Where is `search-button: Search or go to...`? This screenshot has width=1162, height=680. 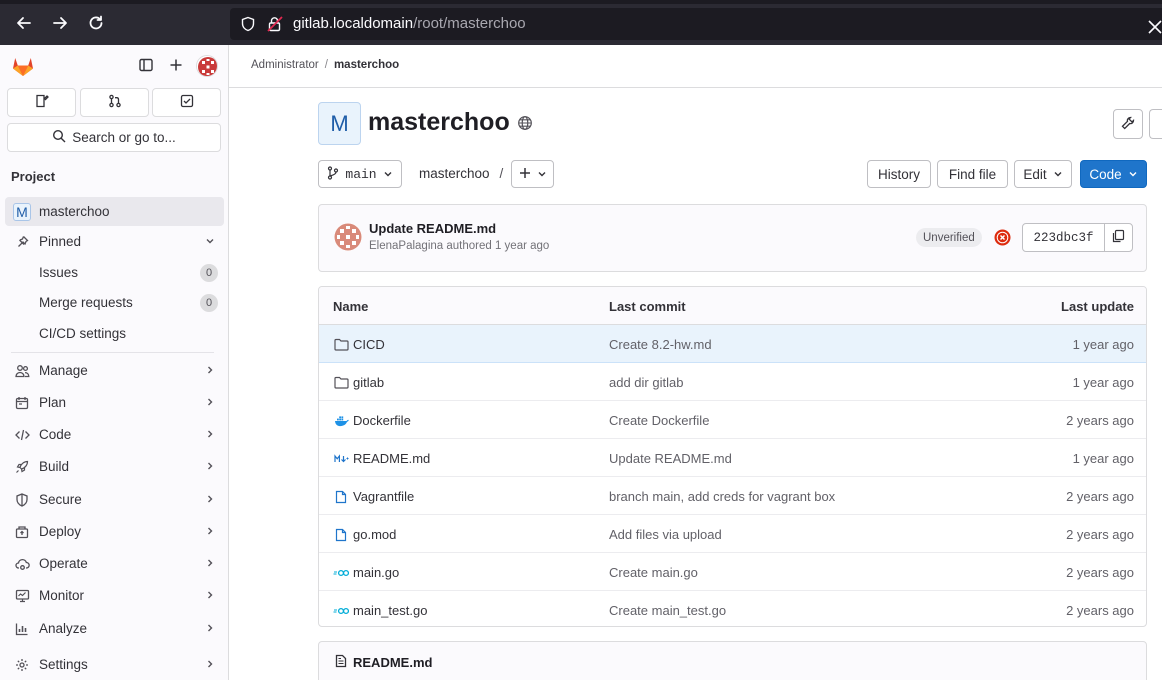 search-button: Search or go to... is located at coordinates (114, 137).